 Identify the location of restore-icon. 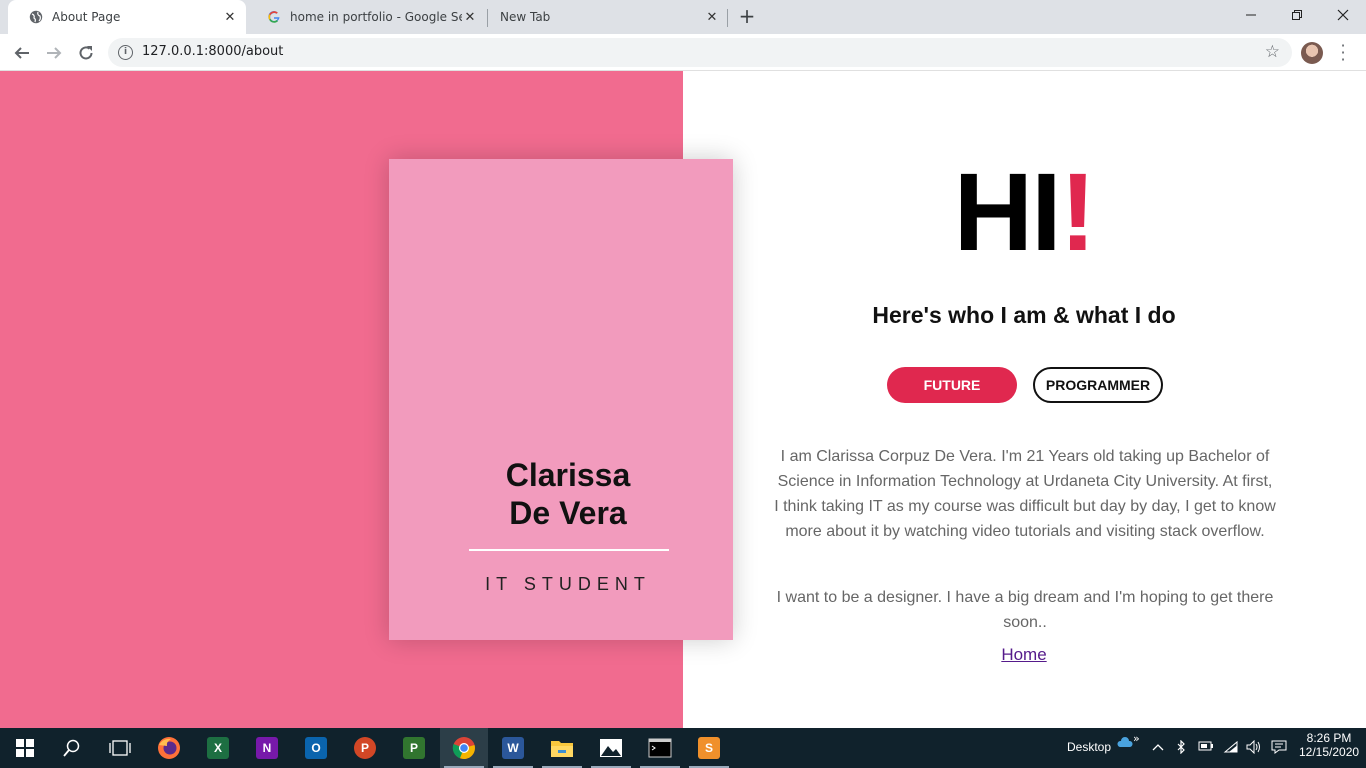
(1297, 15).